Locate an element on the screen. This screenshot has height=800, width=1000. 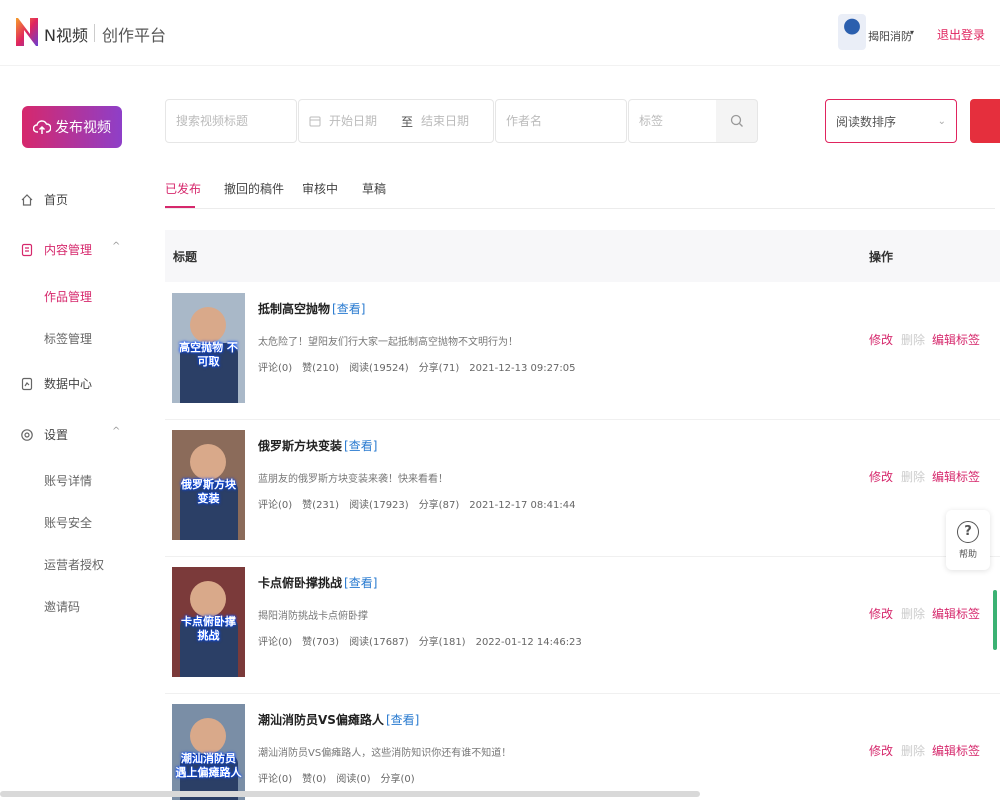
video-title: 潮汕消防员VS偏瘫路人 is located at coordinates (321, 720).